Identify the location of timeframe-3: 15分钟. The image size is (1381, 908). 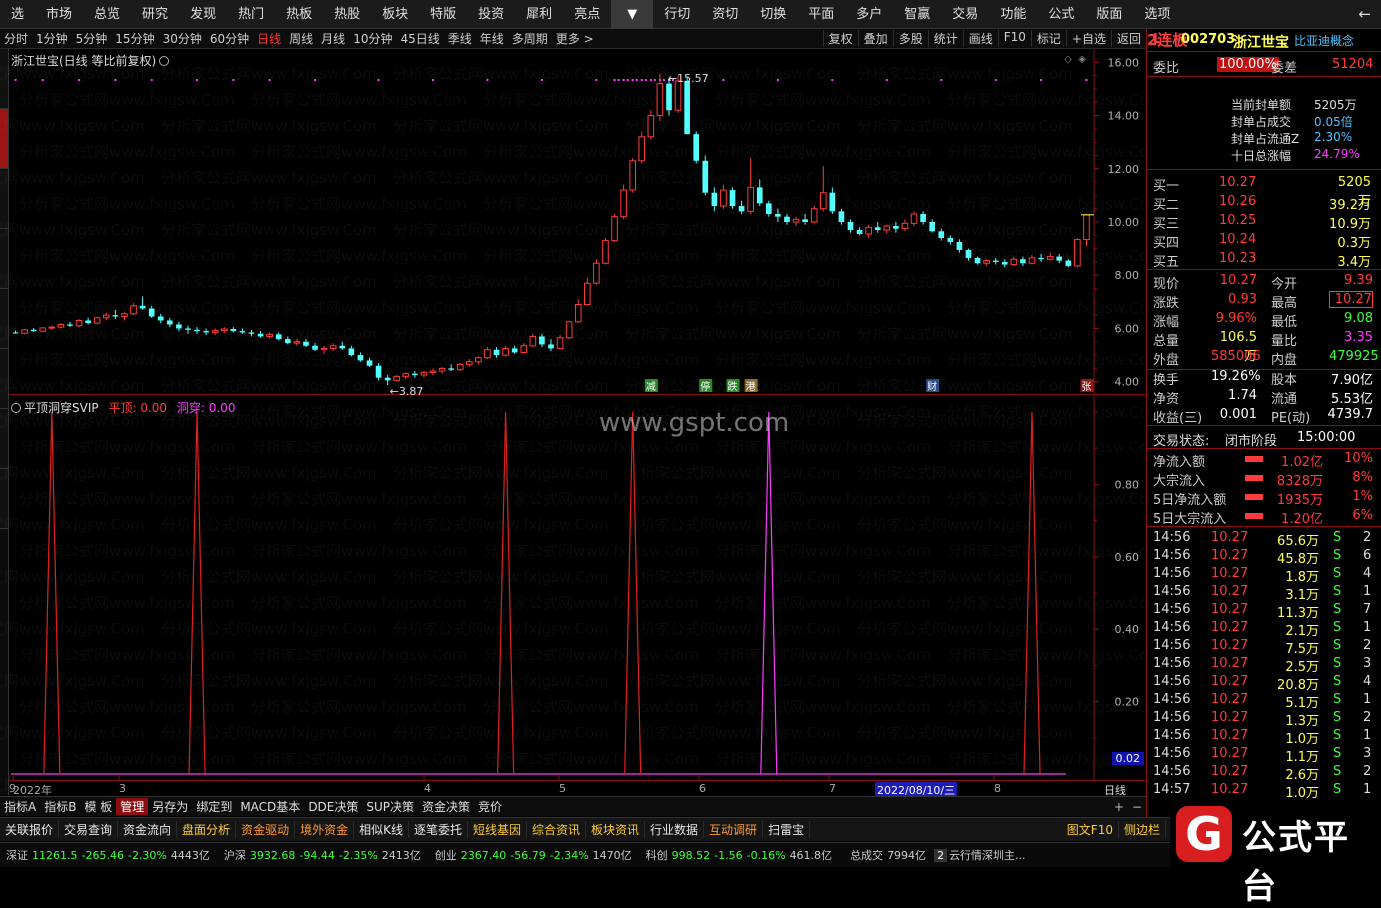
(134, 38).